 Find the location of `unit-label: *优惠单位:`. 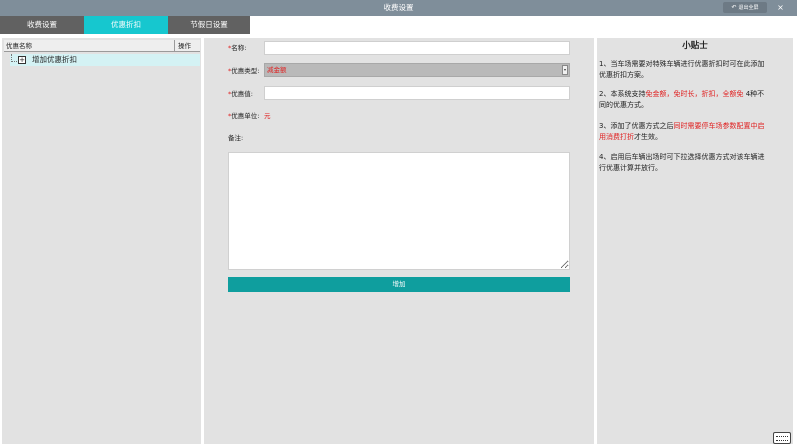

unit-label: *优惠单位: is located at coordinates (243, 116).